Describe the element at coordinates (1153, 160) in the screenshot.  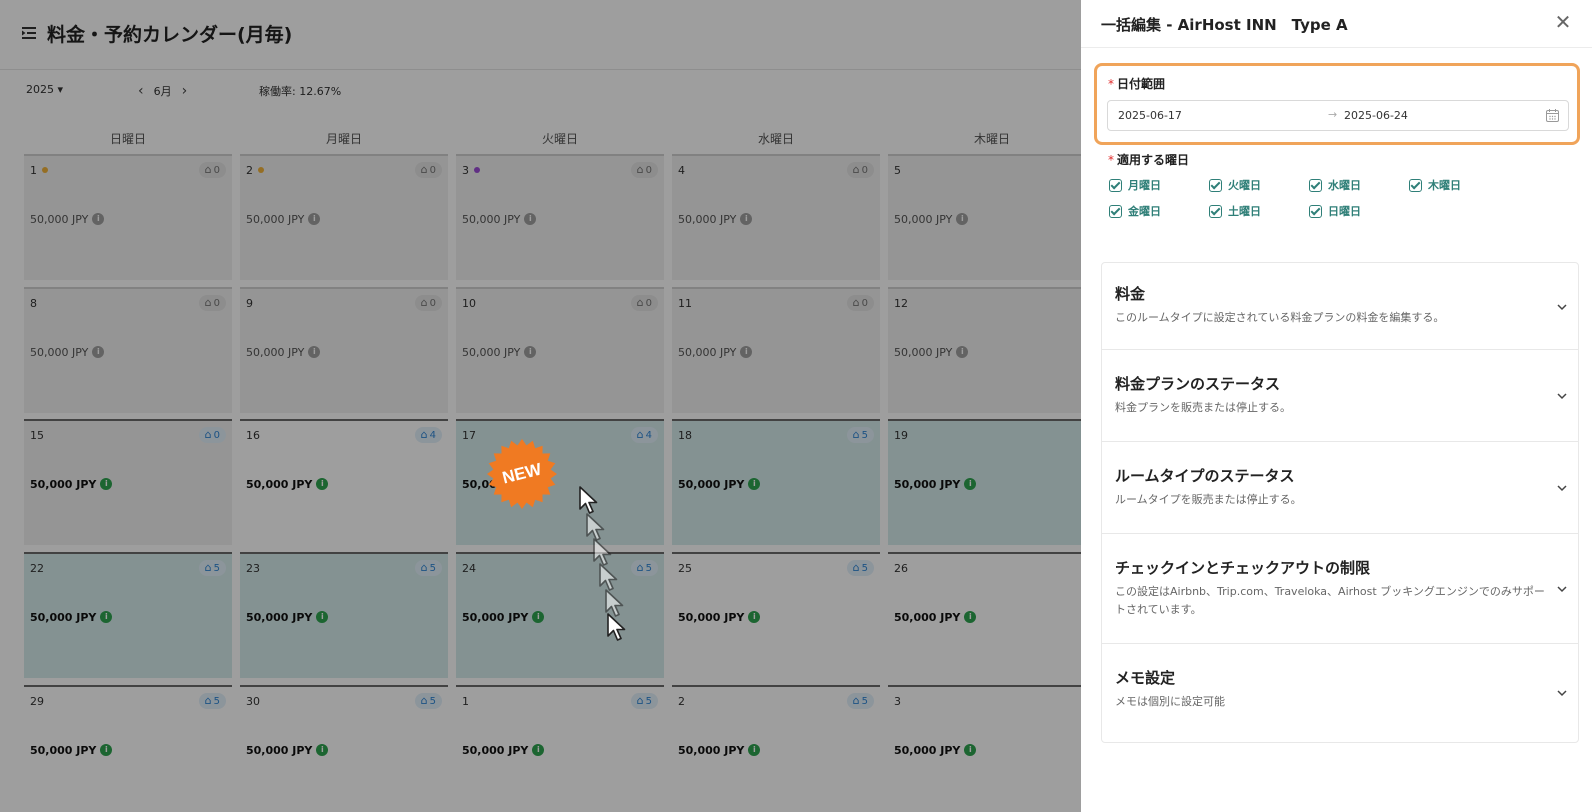
I see `weekdays-label-text: 適用する曜日` at that location.